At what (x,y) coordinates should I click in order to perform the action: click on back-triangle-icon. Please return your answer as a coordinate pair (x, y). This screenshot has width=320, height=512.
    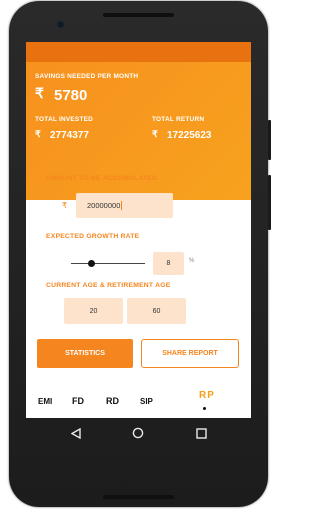
    Looking at the image, I should click on (76, 433).